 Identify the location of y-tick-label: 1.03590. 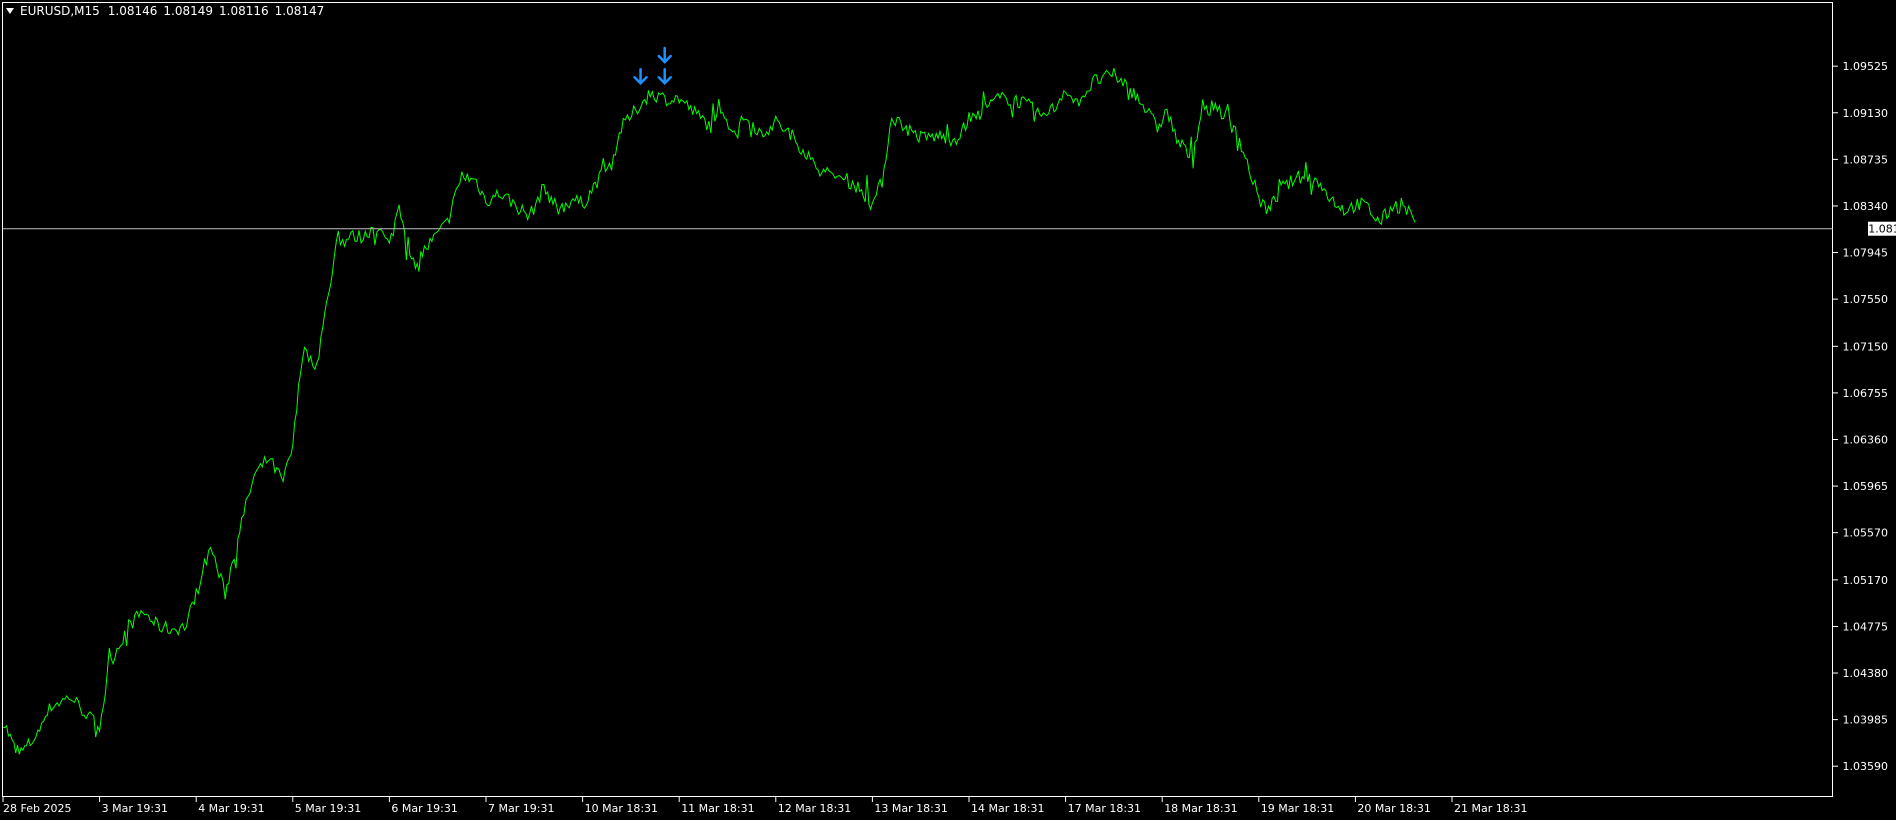
(1866, 766).